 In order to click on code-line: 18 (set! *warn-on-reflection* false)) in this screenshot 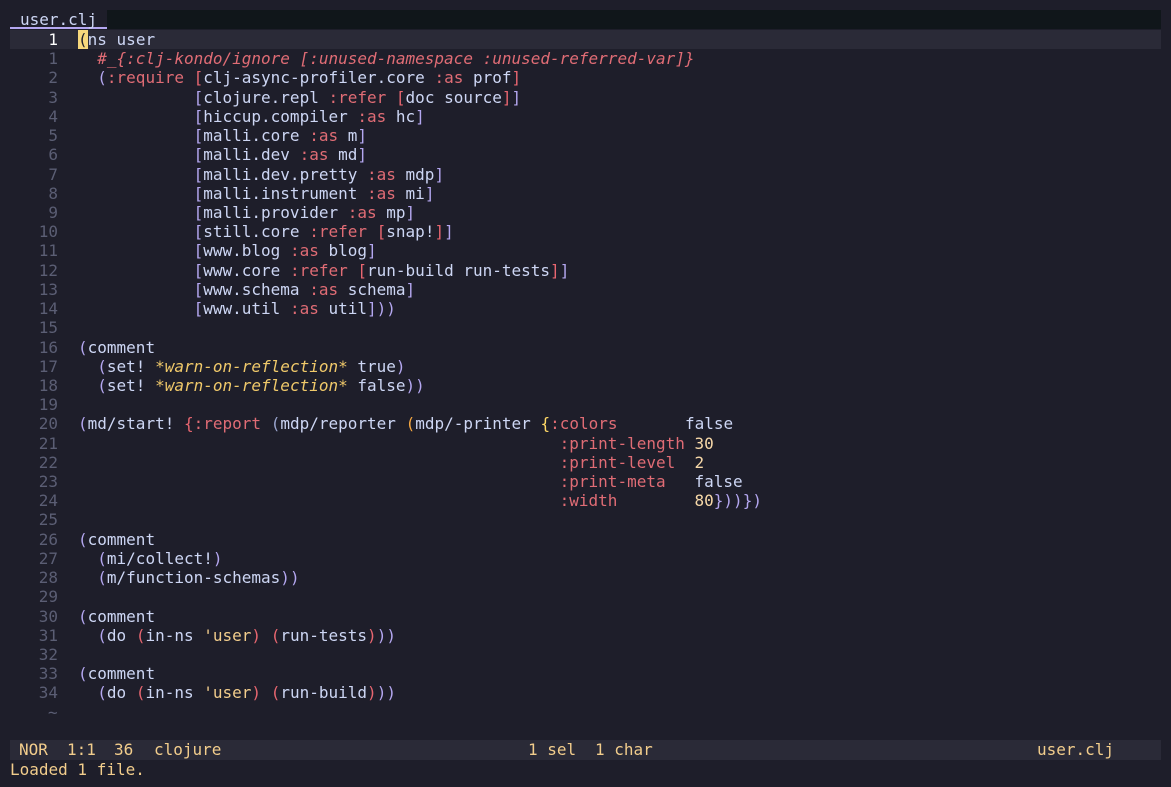, I will do `click(585, 385)`.